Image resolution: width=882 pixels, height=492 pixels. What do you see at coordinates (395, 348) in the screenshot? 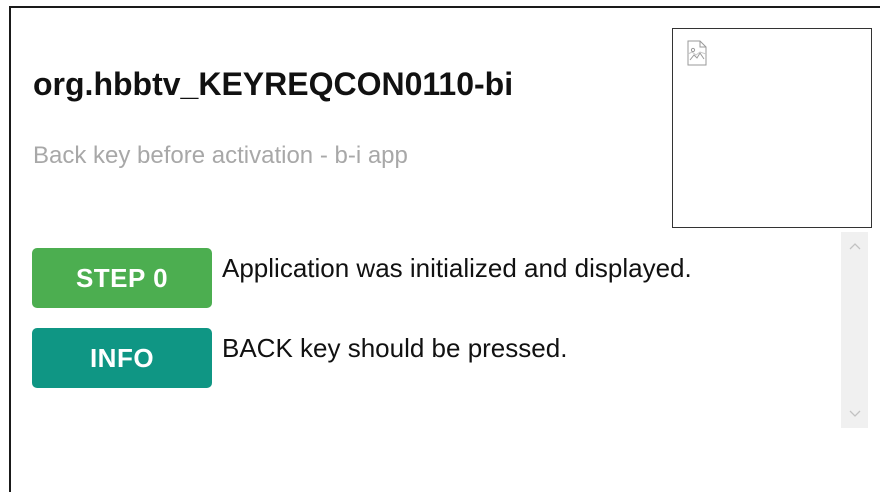
I see `log-message: BACK key should be pressed.` at bounding box center [395, 348].